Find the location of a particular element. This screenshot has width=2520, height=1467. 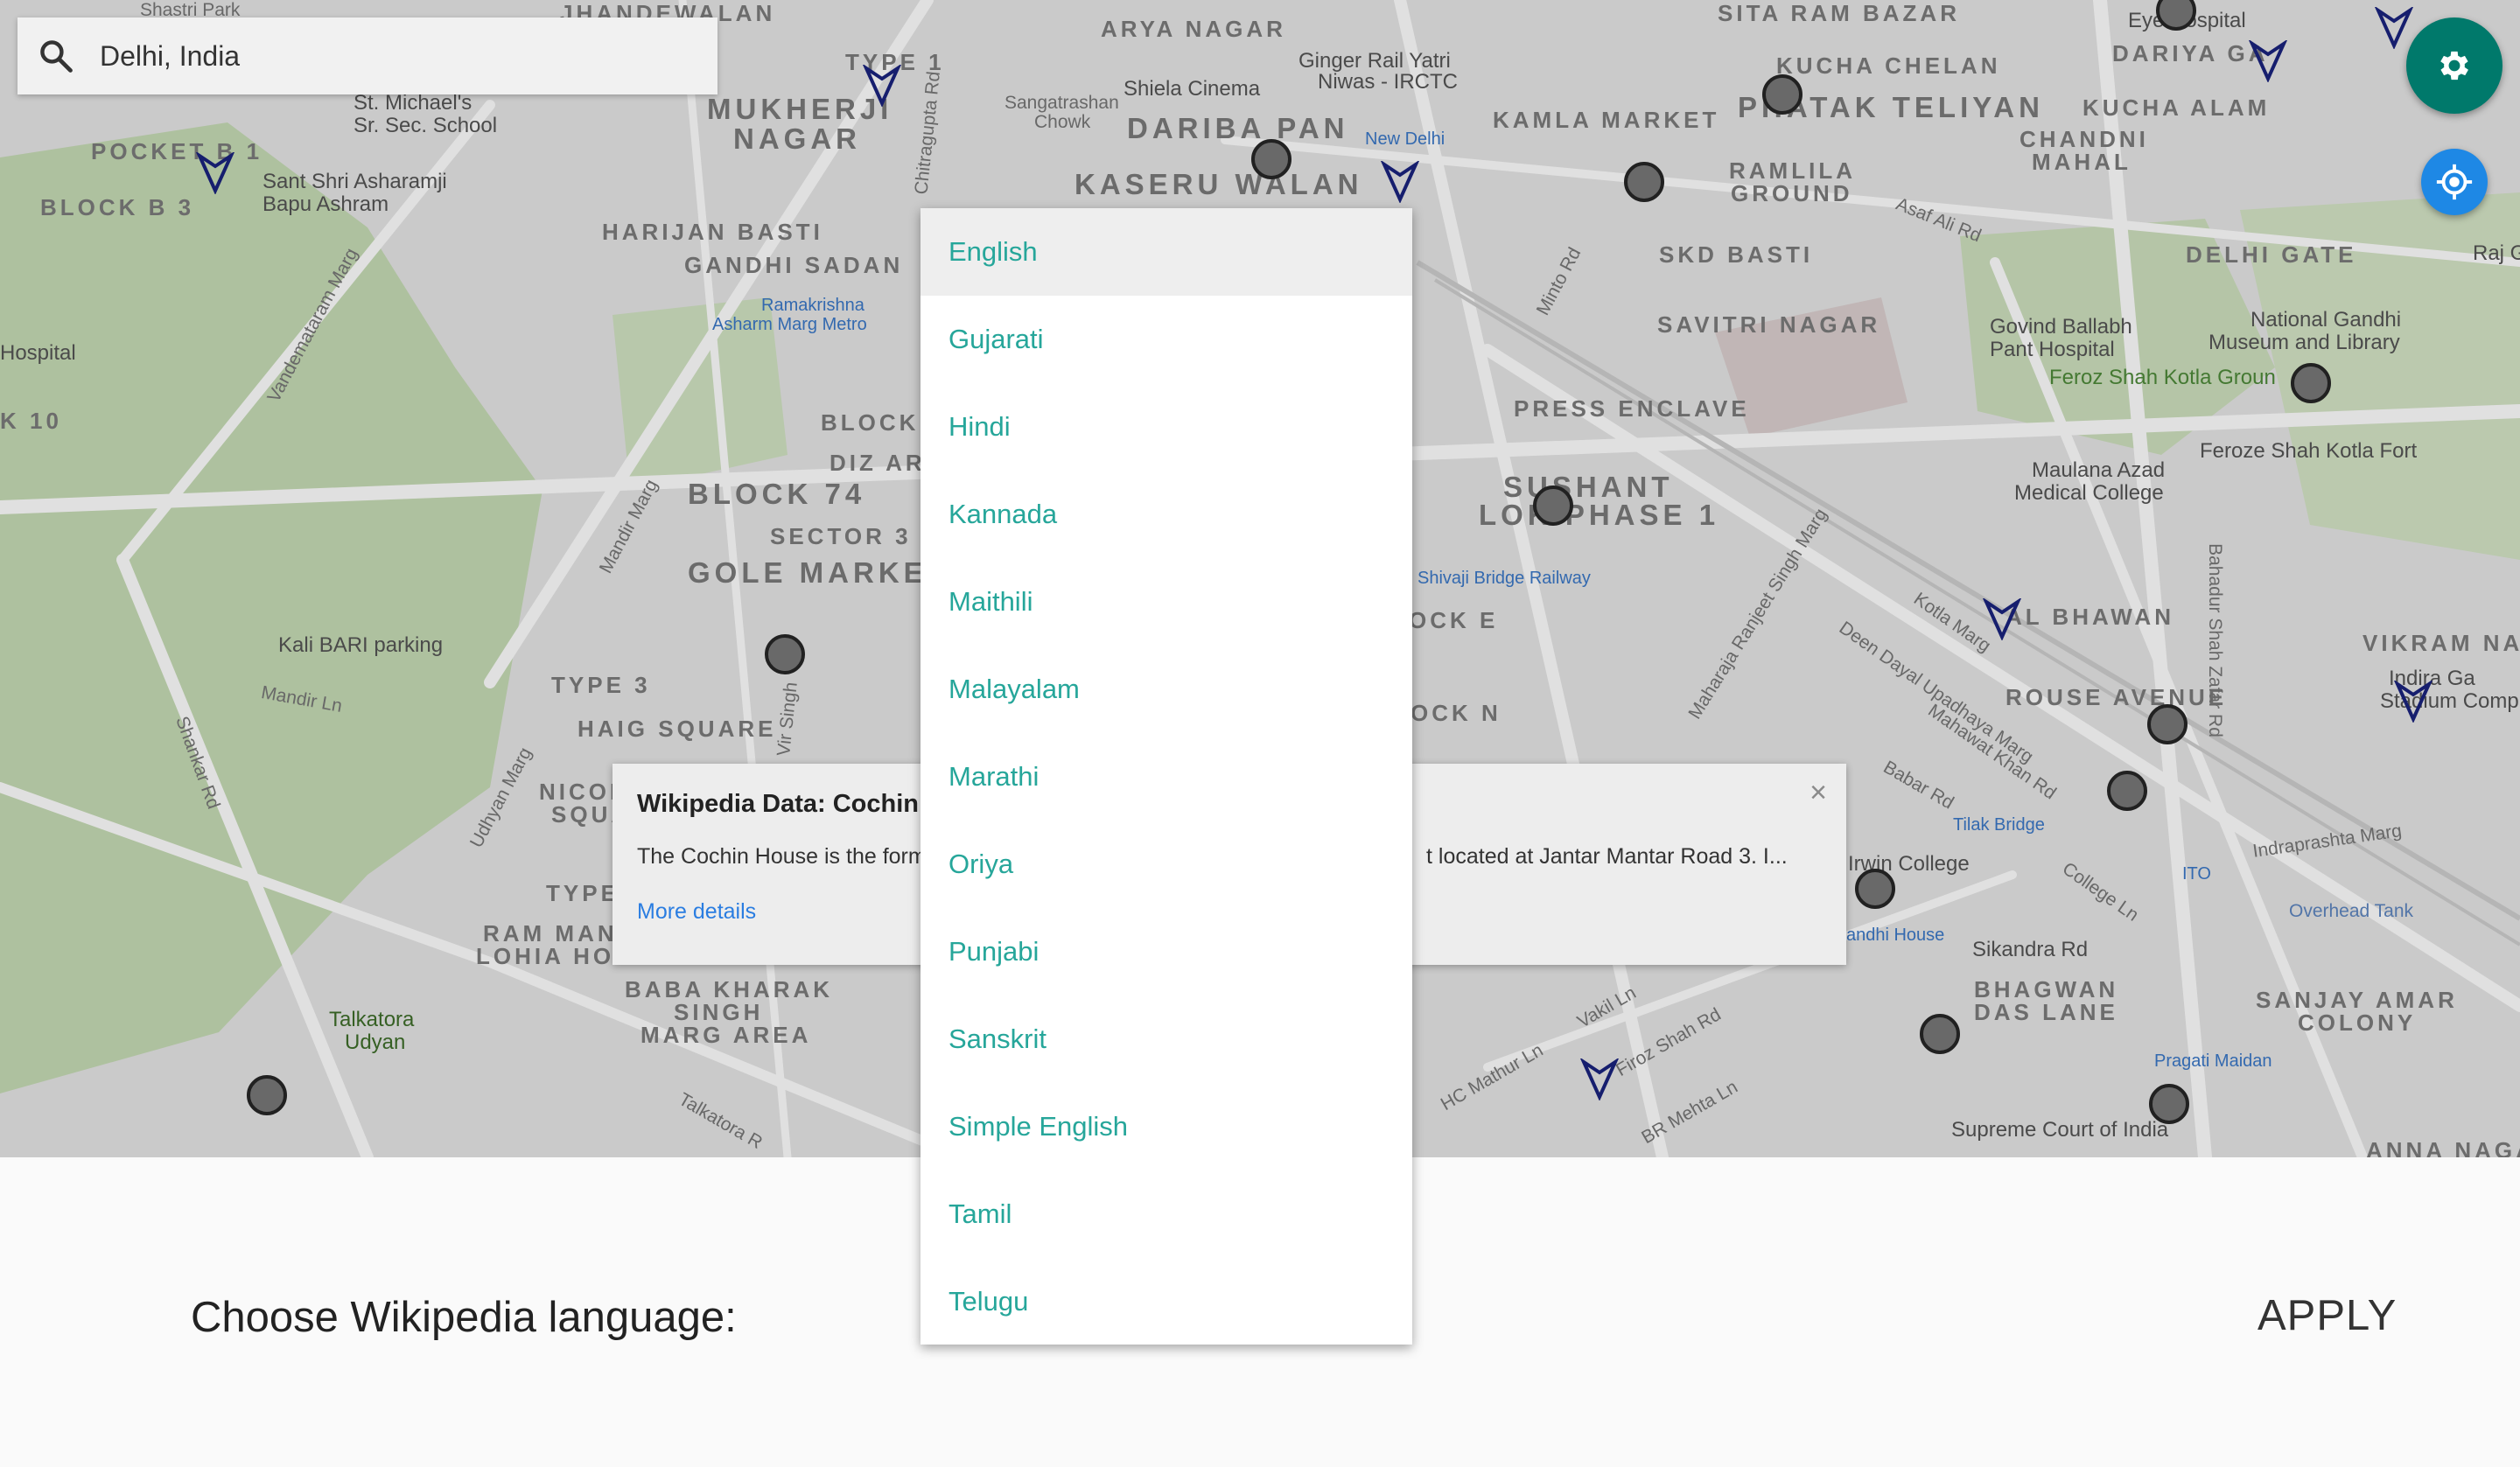

language-option-gujarati: Gujarati is located at coordinates (1166, 339).